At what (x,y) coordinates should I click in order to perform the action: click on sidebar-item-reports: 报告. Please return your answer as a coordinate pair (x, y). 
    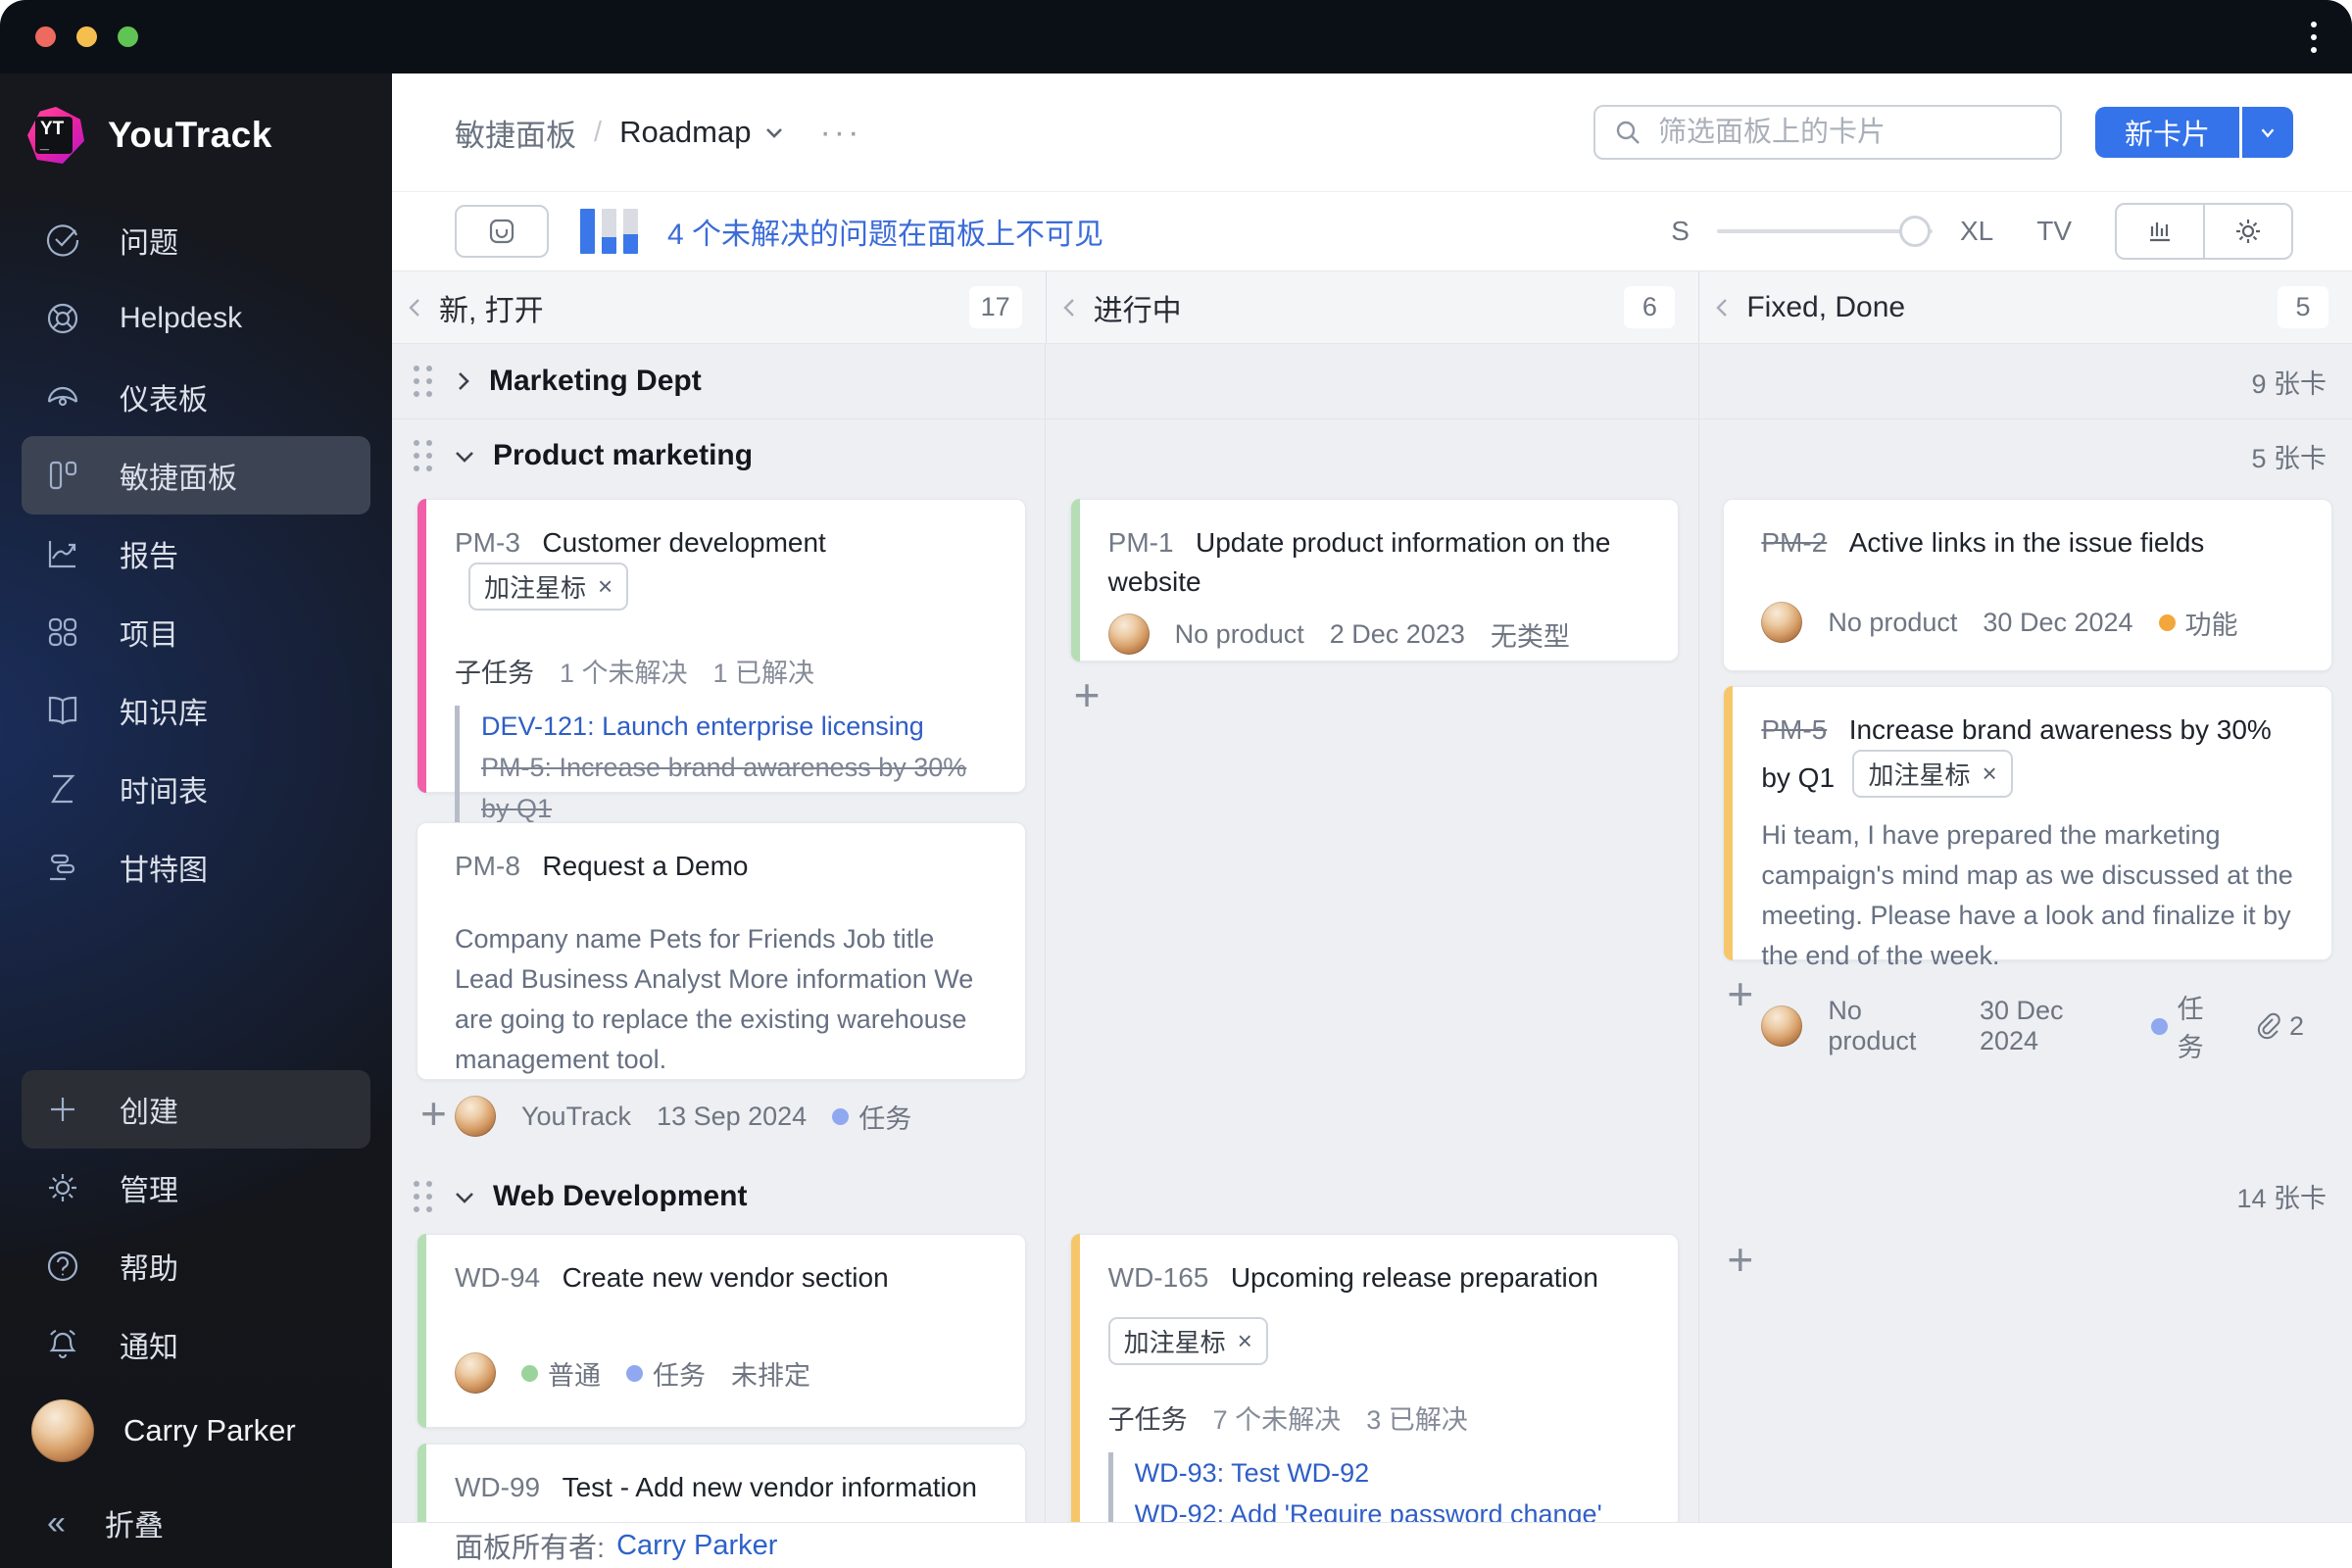
    Looking at the image, I should click on (196, 553).